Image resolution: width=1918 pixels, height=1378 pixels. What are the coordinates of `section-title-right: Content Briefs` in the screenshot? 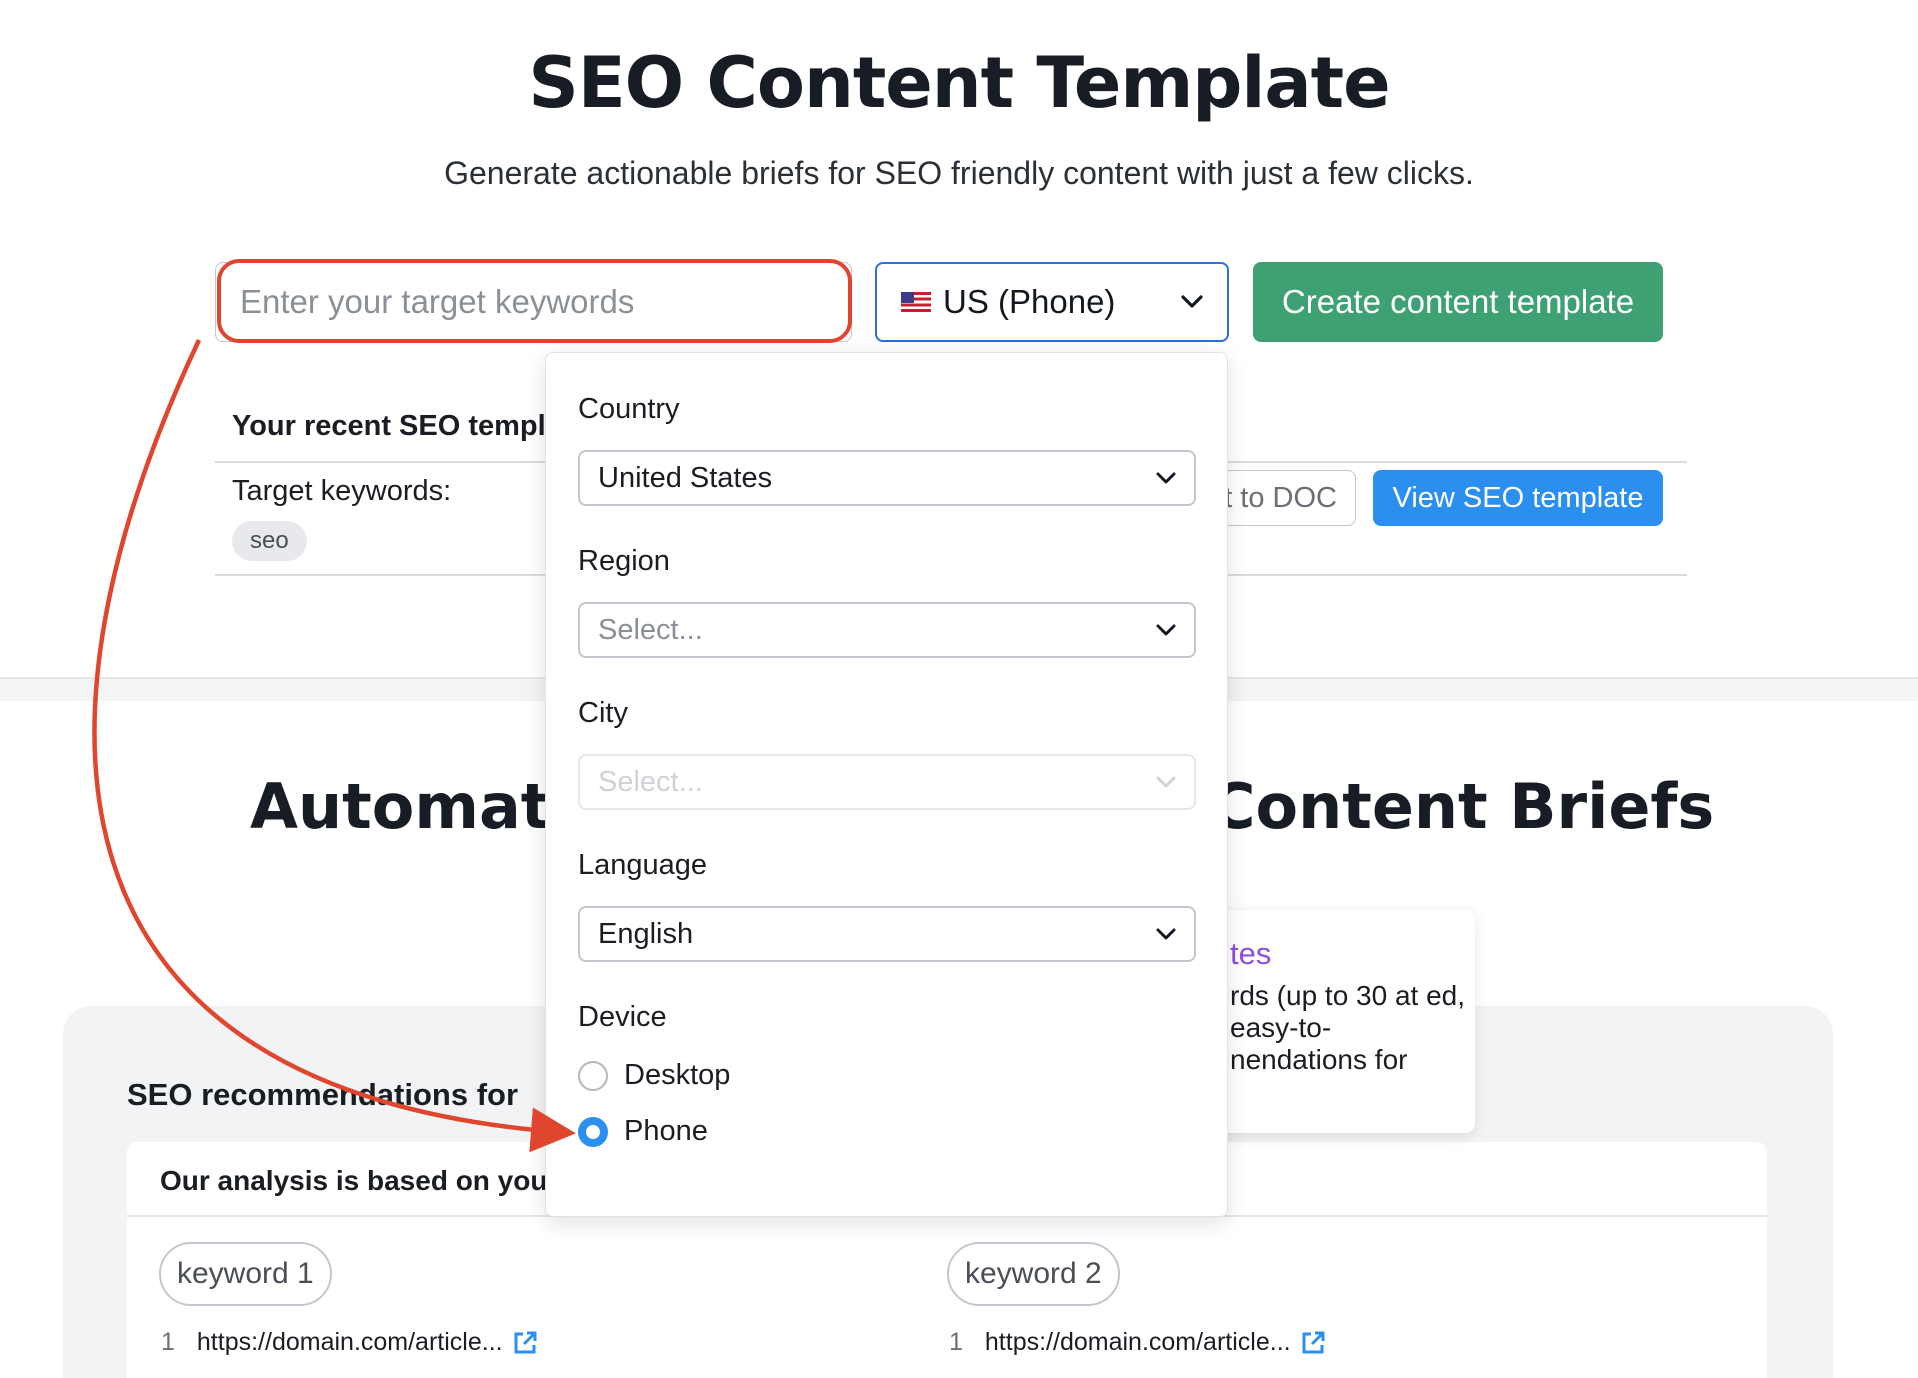 It's located at (1462, 806).